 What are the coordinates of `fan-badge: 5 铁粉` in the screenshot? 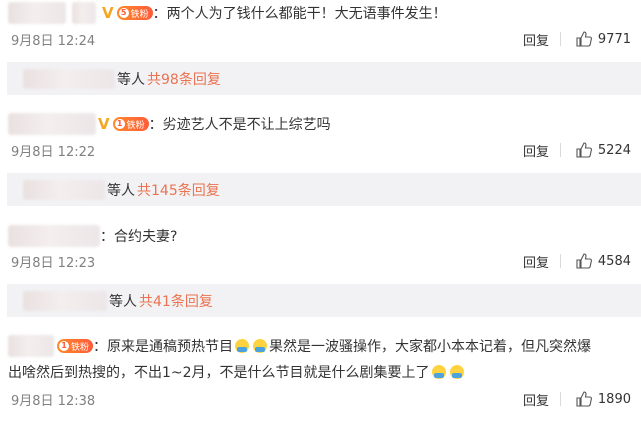 It's located at (134, 13).